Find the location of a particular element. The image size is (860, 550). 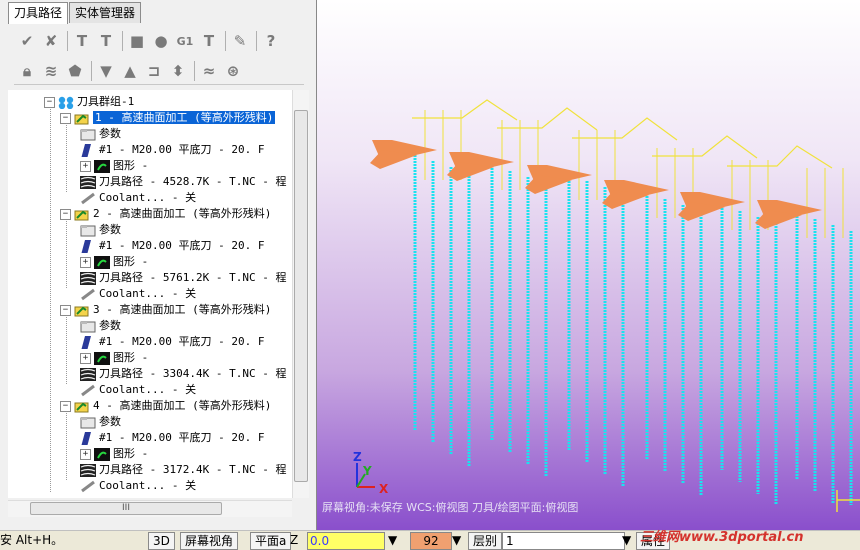

arrow-up-icon: ▲ is located at coordinates (130, 71).